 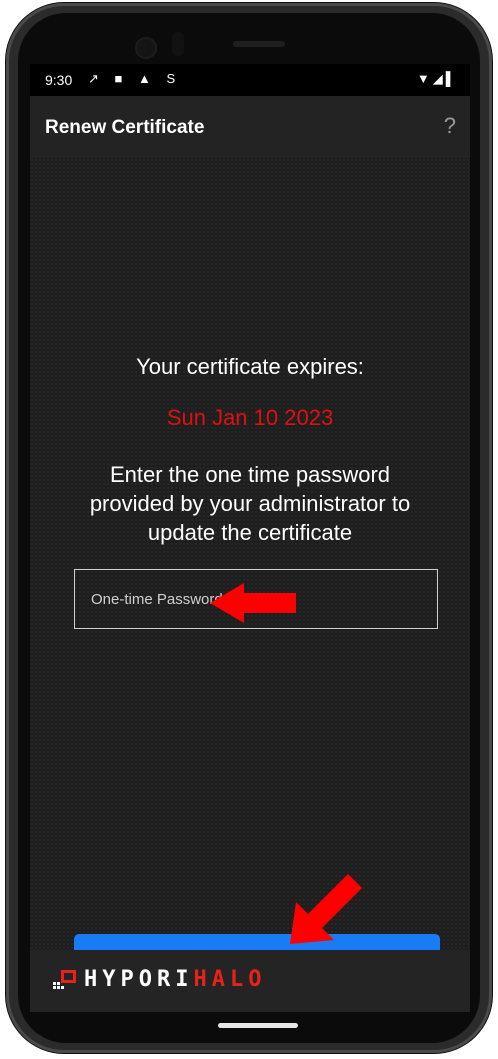 I want to click on brand-word-halo: HALO, so click(x=230, y=979).